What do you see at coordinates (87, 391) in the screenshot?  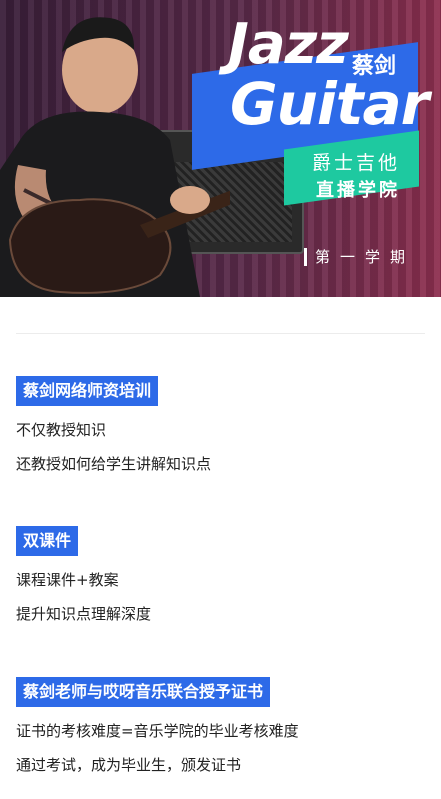 I see `section-heading: 蔡剑网络师资培训` at bounding box center [87, 391].